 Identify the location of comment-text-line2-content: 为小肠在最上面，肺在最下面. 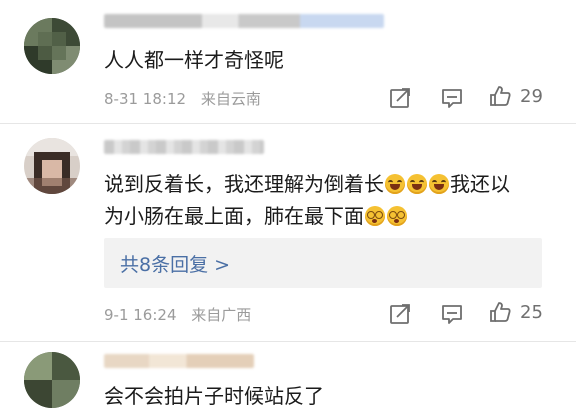
(234, 216).